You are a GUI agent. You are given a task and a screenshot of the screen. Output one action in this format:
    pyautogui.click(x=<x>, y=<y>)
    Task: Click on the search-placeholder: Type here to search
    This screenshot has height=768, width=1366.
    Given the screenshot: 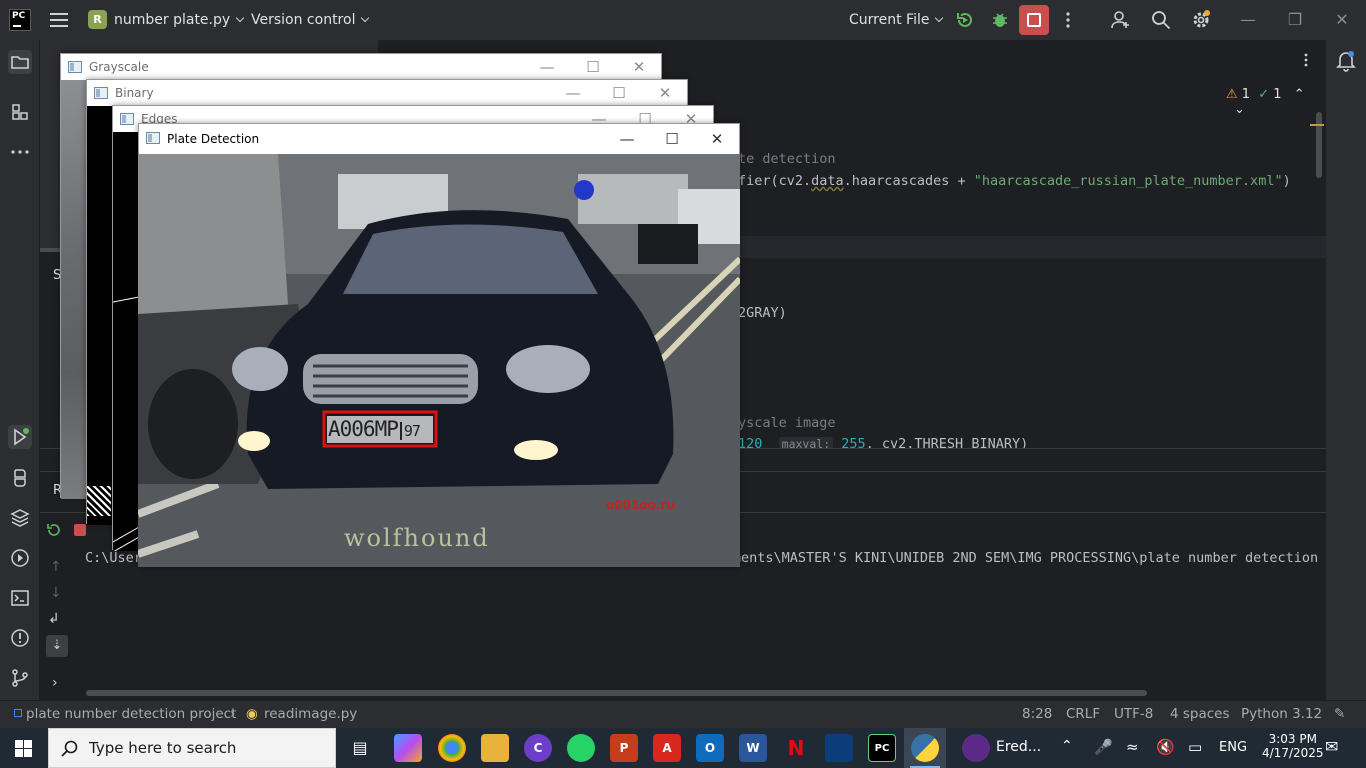 What is the action you would take?
    pyautogui.click(x=163, y=748)
    